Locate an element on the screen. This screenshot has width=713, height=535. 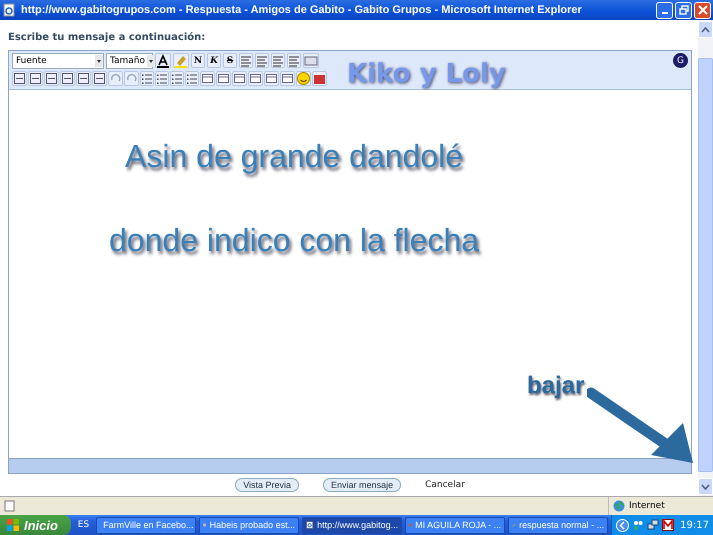
tv-icon is located at coordinates (319, 79).